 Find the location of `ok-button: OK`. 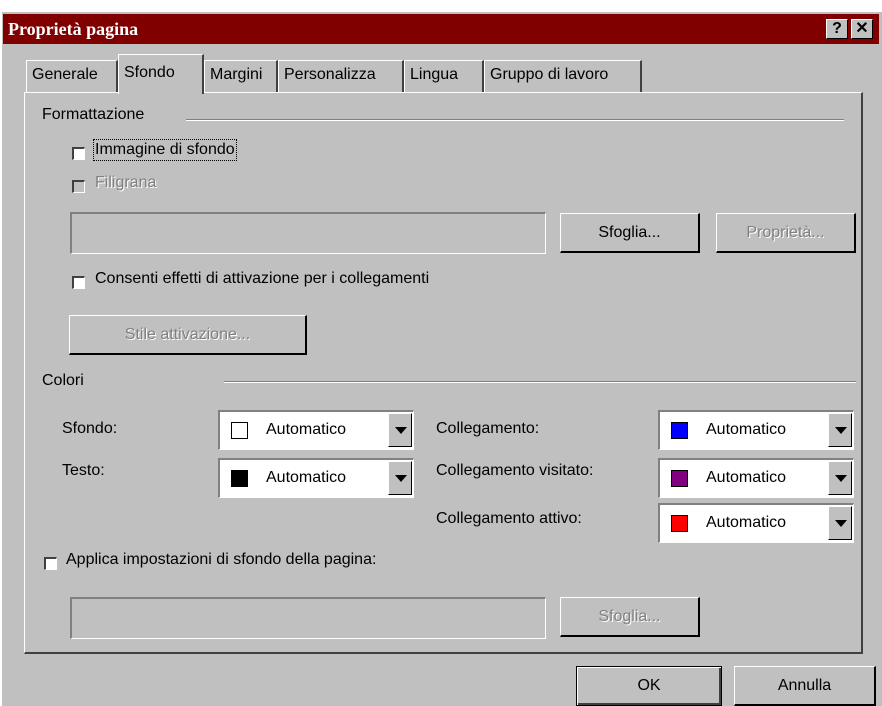

ok-button: OK is located at coordinates (649, 686).